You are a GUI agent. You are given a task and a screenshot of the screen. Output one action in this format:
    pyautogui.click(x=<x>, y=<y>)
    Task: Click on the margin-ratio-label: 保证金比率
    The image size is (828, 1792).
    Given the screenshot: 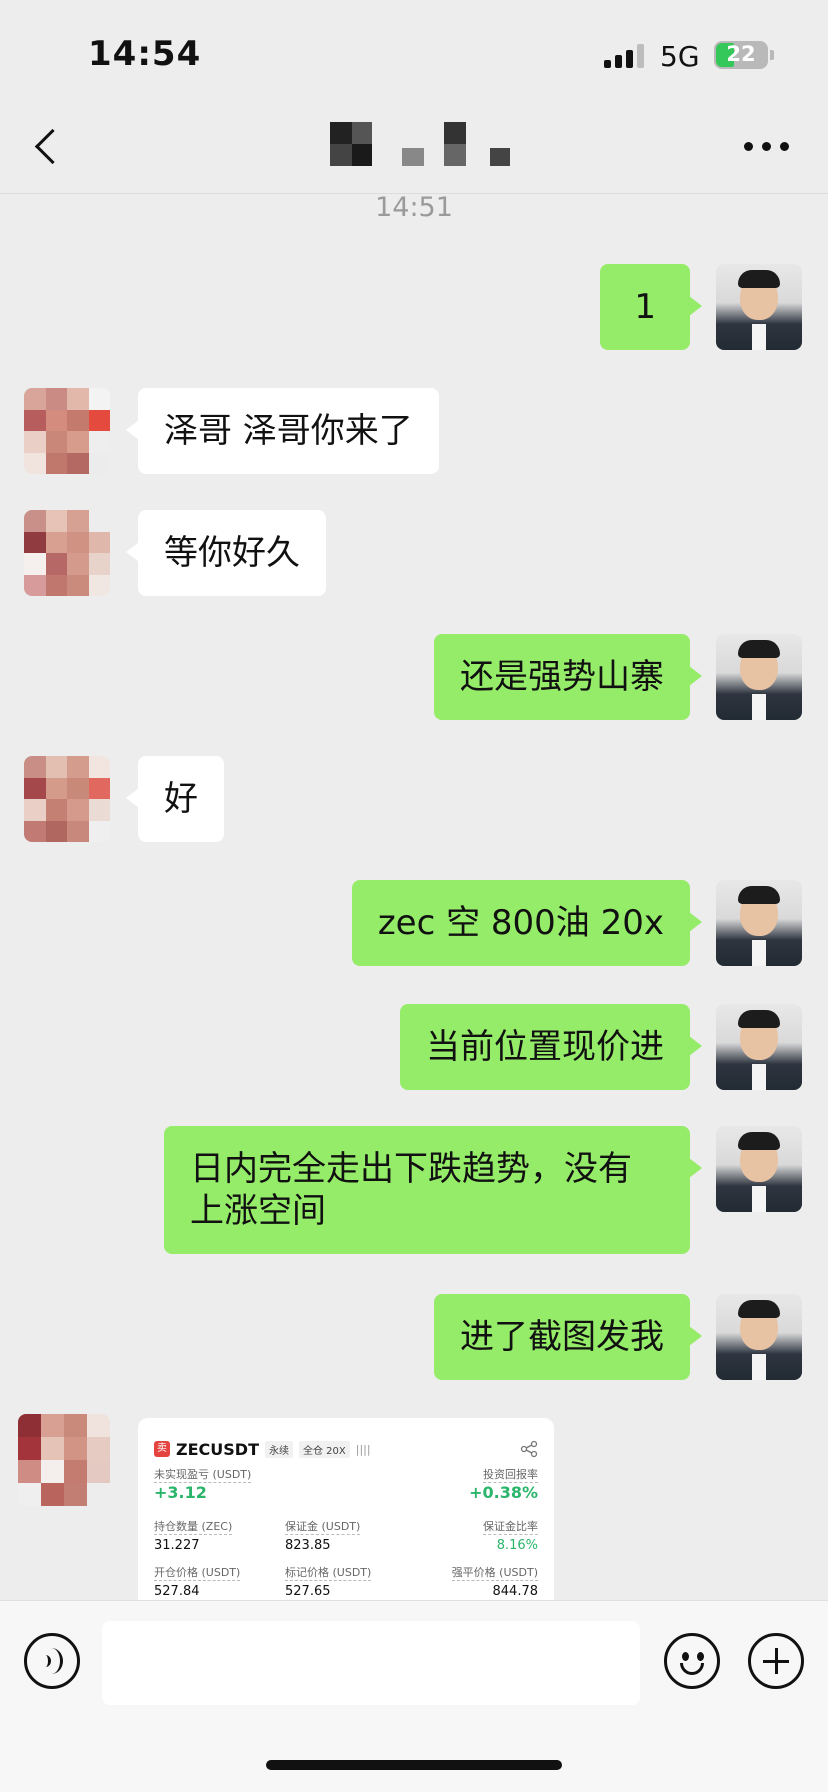 What is the action you would take?
    pyautogui.click(x=510, y=1527)
    